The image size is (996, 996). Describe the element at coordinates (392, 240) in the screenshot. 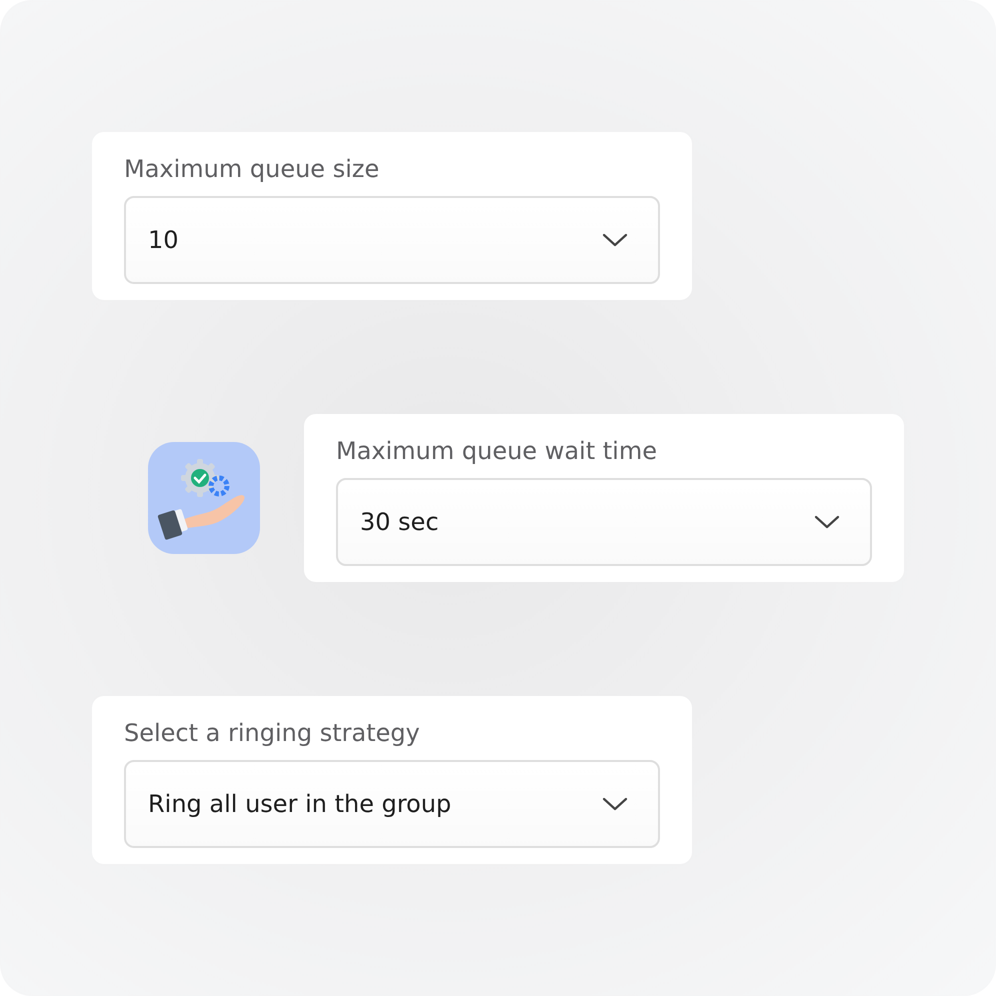

I see `dropdown-field: 10` at that location.